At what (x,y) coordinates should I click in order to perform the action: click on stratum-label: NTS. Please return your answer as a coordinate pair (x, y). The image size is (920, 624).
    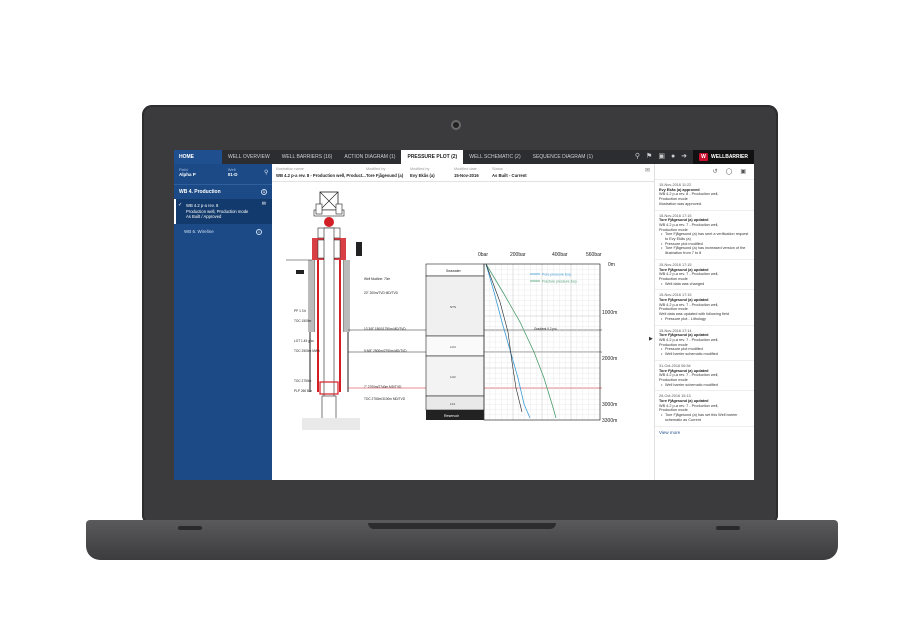
    Looking at the image, I should click on (453, 307).